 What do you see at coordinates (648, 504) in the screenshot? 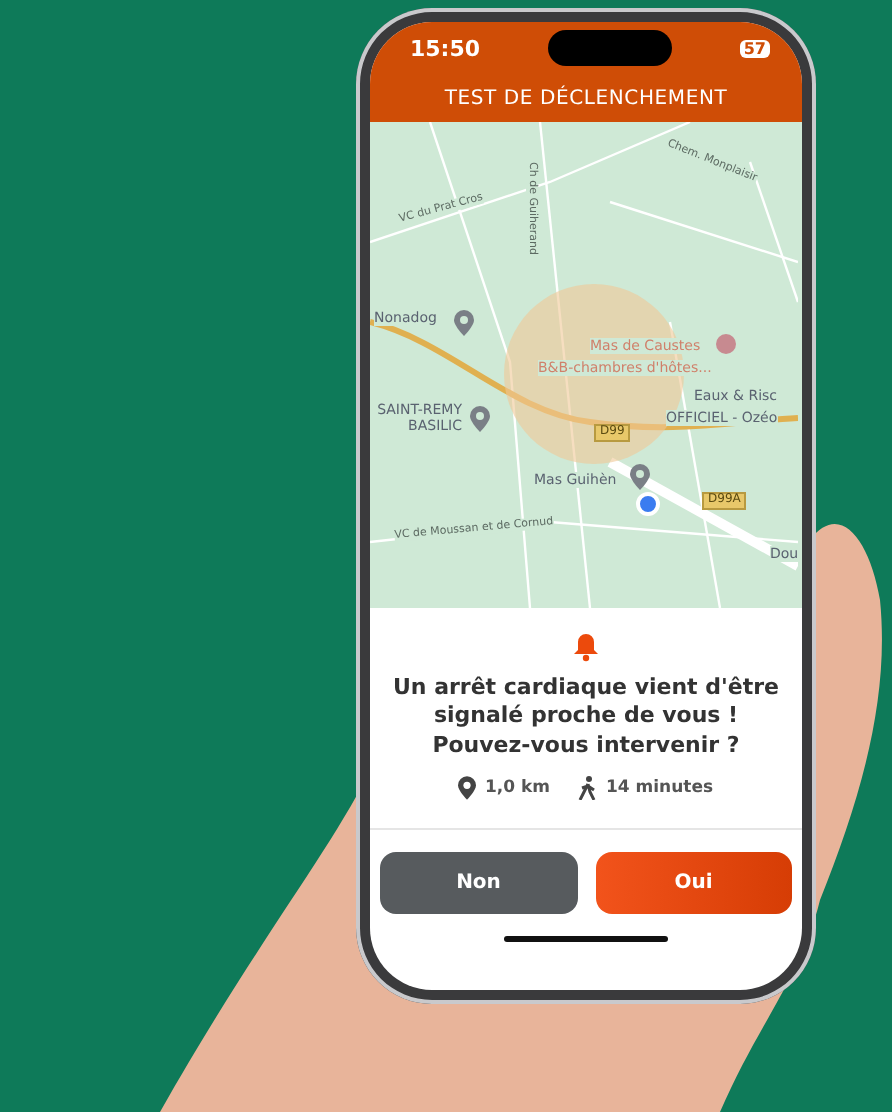
I see `user-location-dot` at bounding box center [648, 504].